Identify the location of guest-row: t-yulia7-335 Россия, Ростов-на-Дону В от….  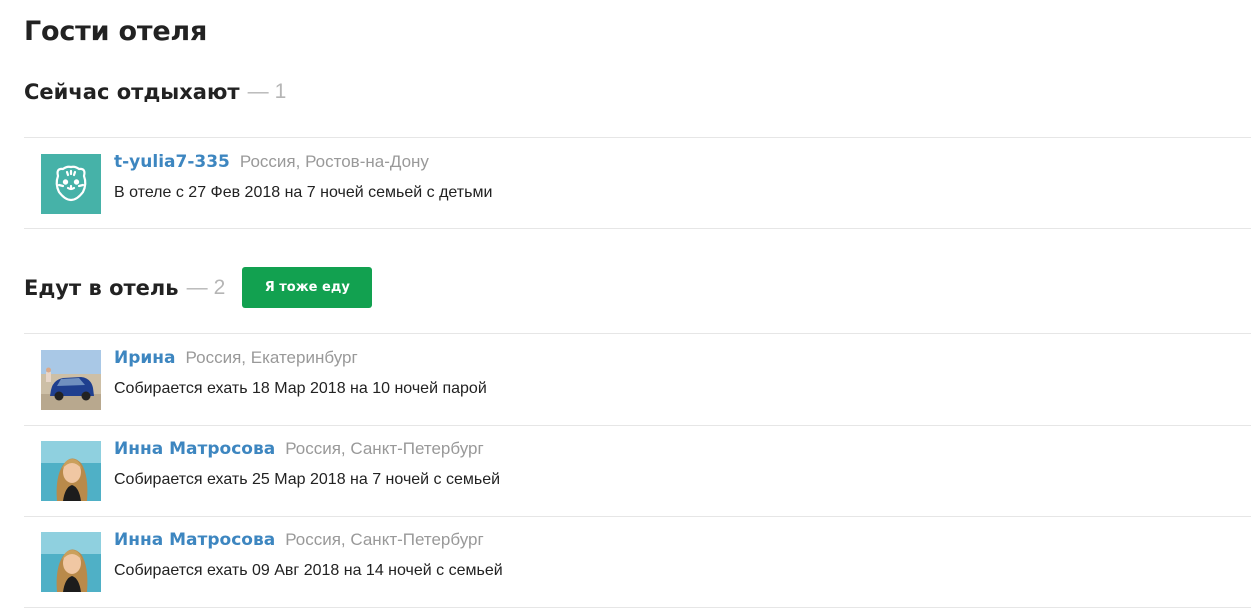
(637, 183).